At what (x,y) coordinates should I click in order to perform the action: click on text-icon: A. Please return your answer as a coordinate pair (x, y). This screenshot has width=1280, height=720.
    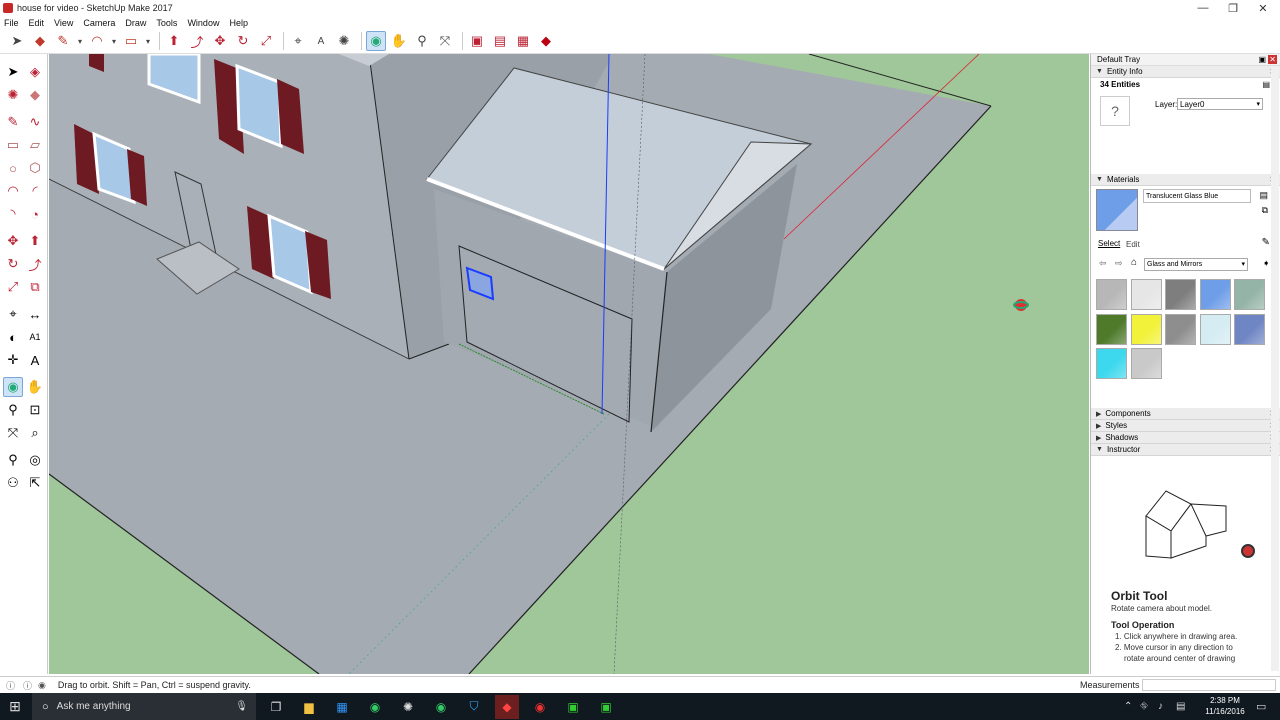
    Looking at the image, I should click on (321, 41).